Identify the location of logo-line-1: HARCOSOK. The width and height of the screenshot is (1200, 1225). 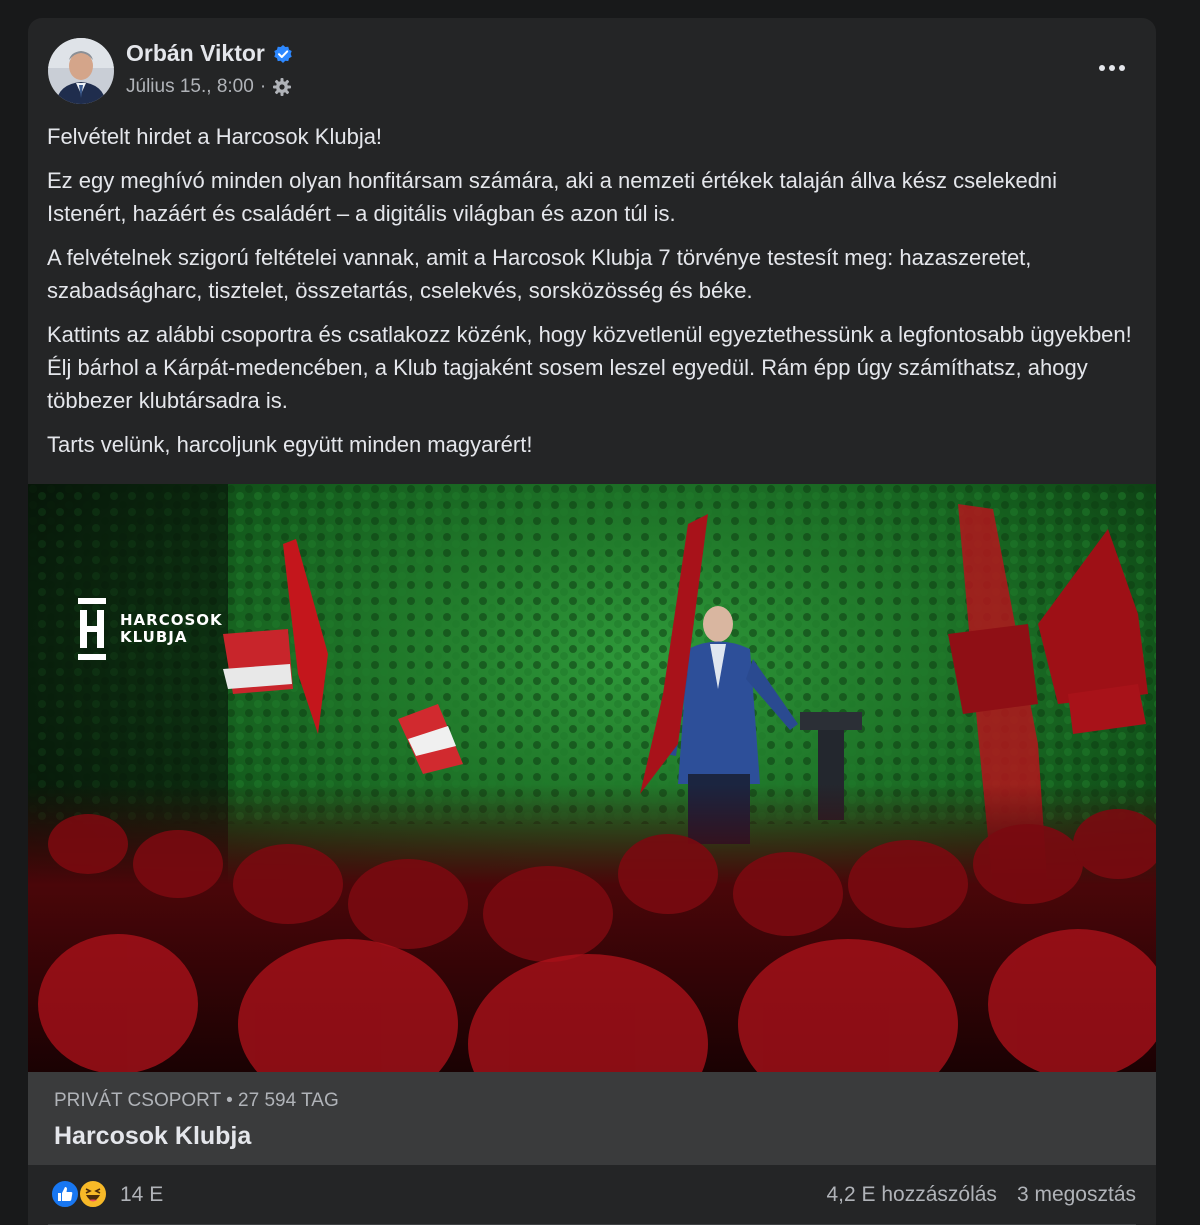
(171, 620).